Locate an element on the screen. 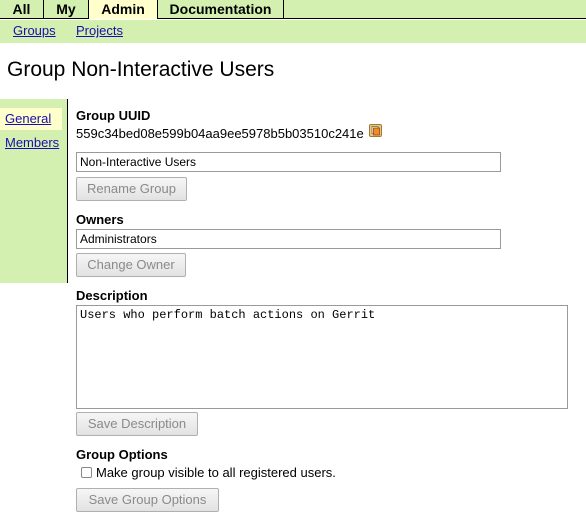 This screenshot has width=586, height=531. owners-field is located at coordinates (288, 239).